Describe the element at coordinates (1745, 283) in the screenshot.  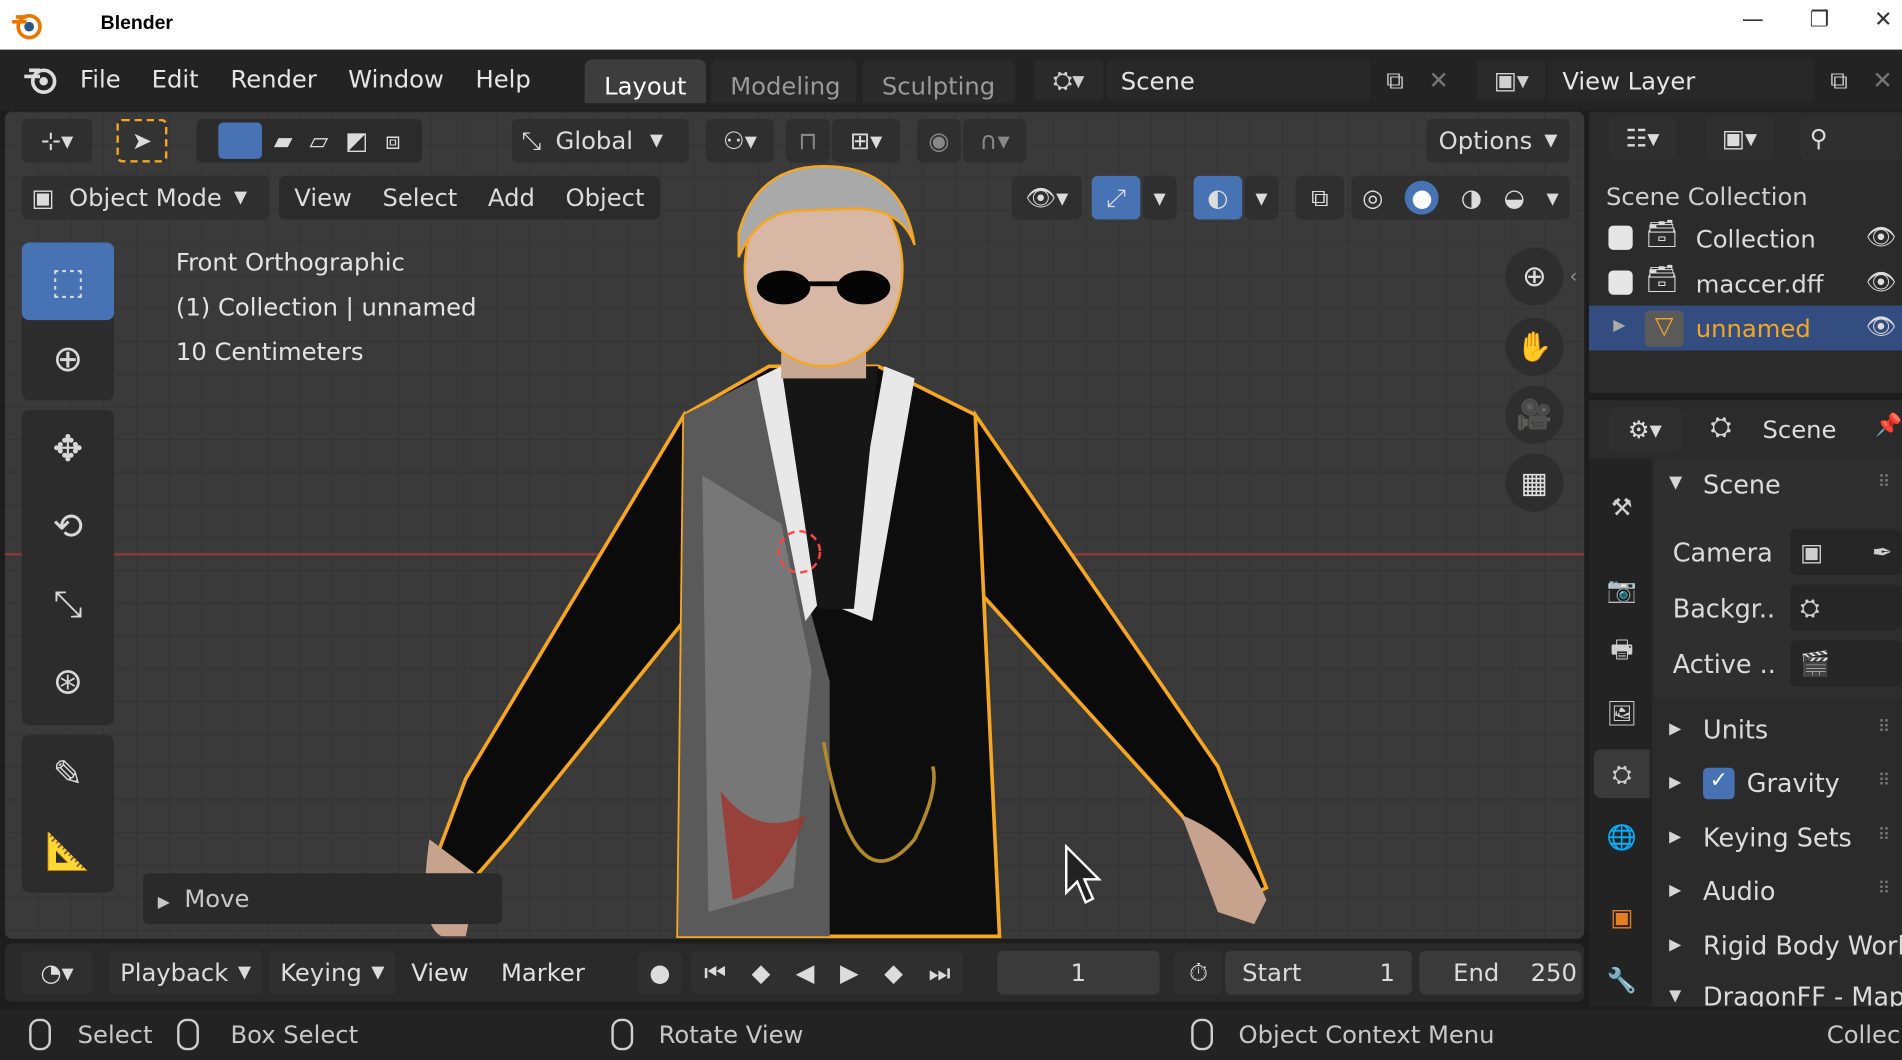
I see `outliner-item-maccer: 🗃 maccer.dff 👁` at that location.